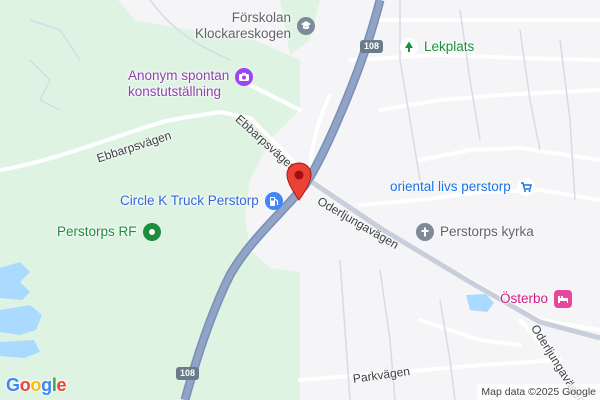 This screenshot has width=600, height=400. I want to click on cross-icon, so click(425, 232).